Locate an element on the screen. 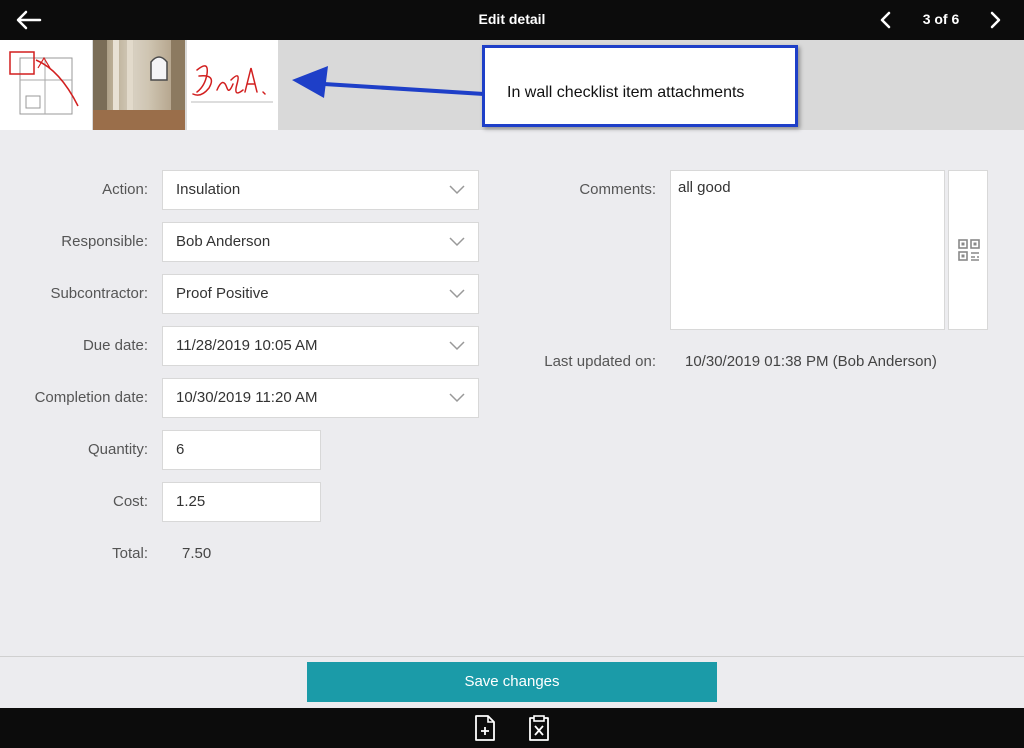  next-item-button is located at coordinates (995, 20).